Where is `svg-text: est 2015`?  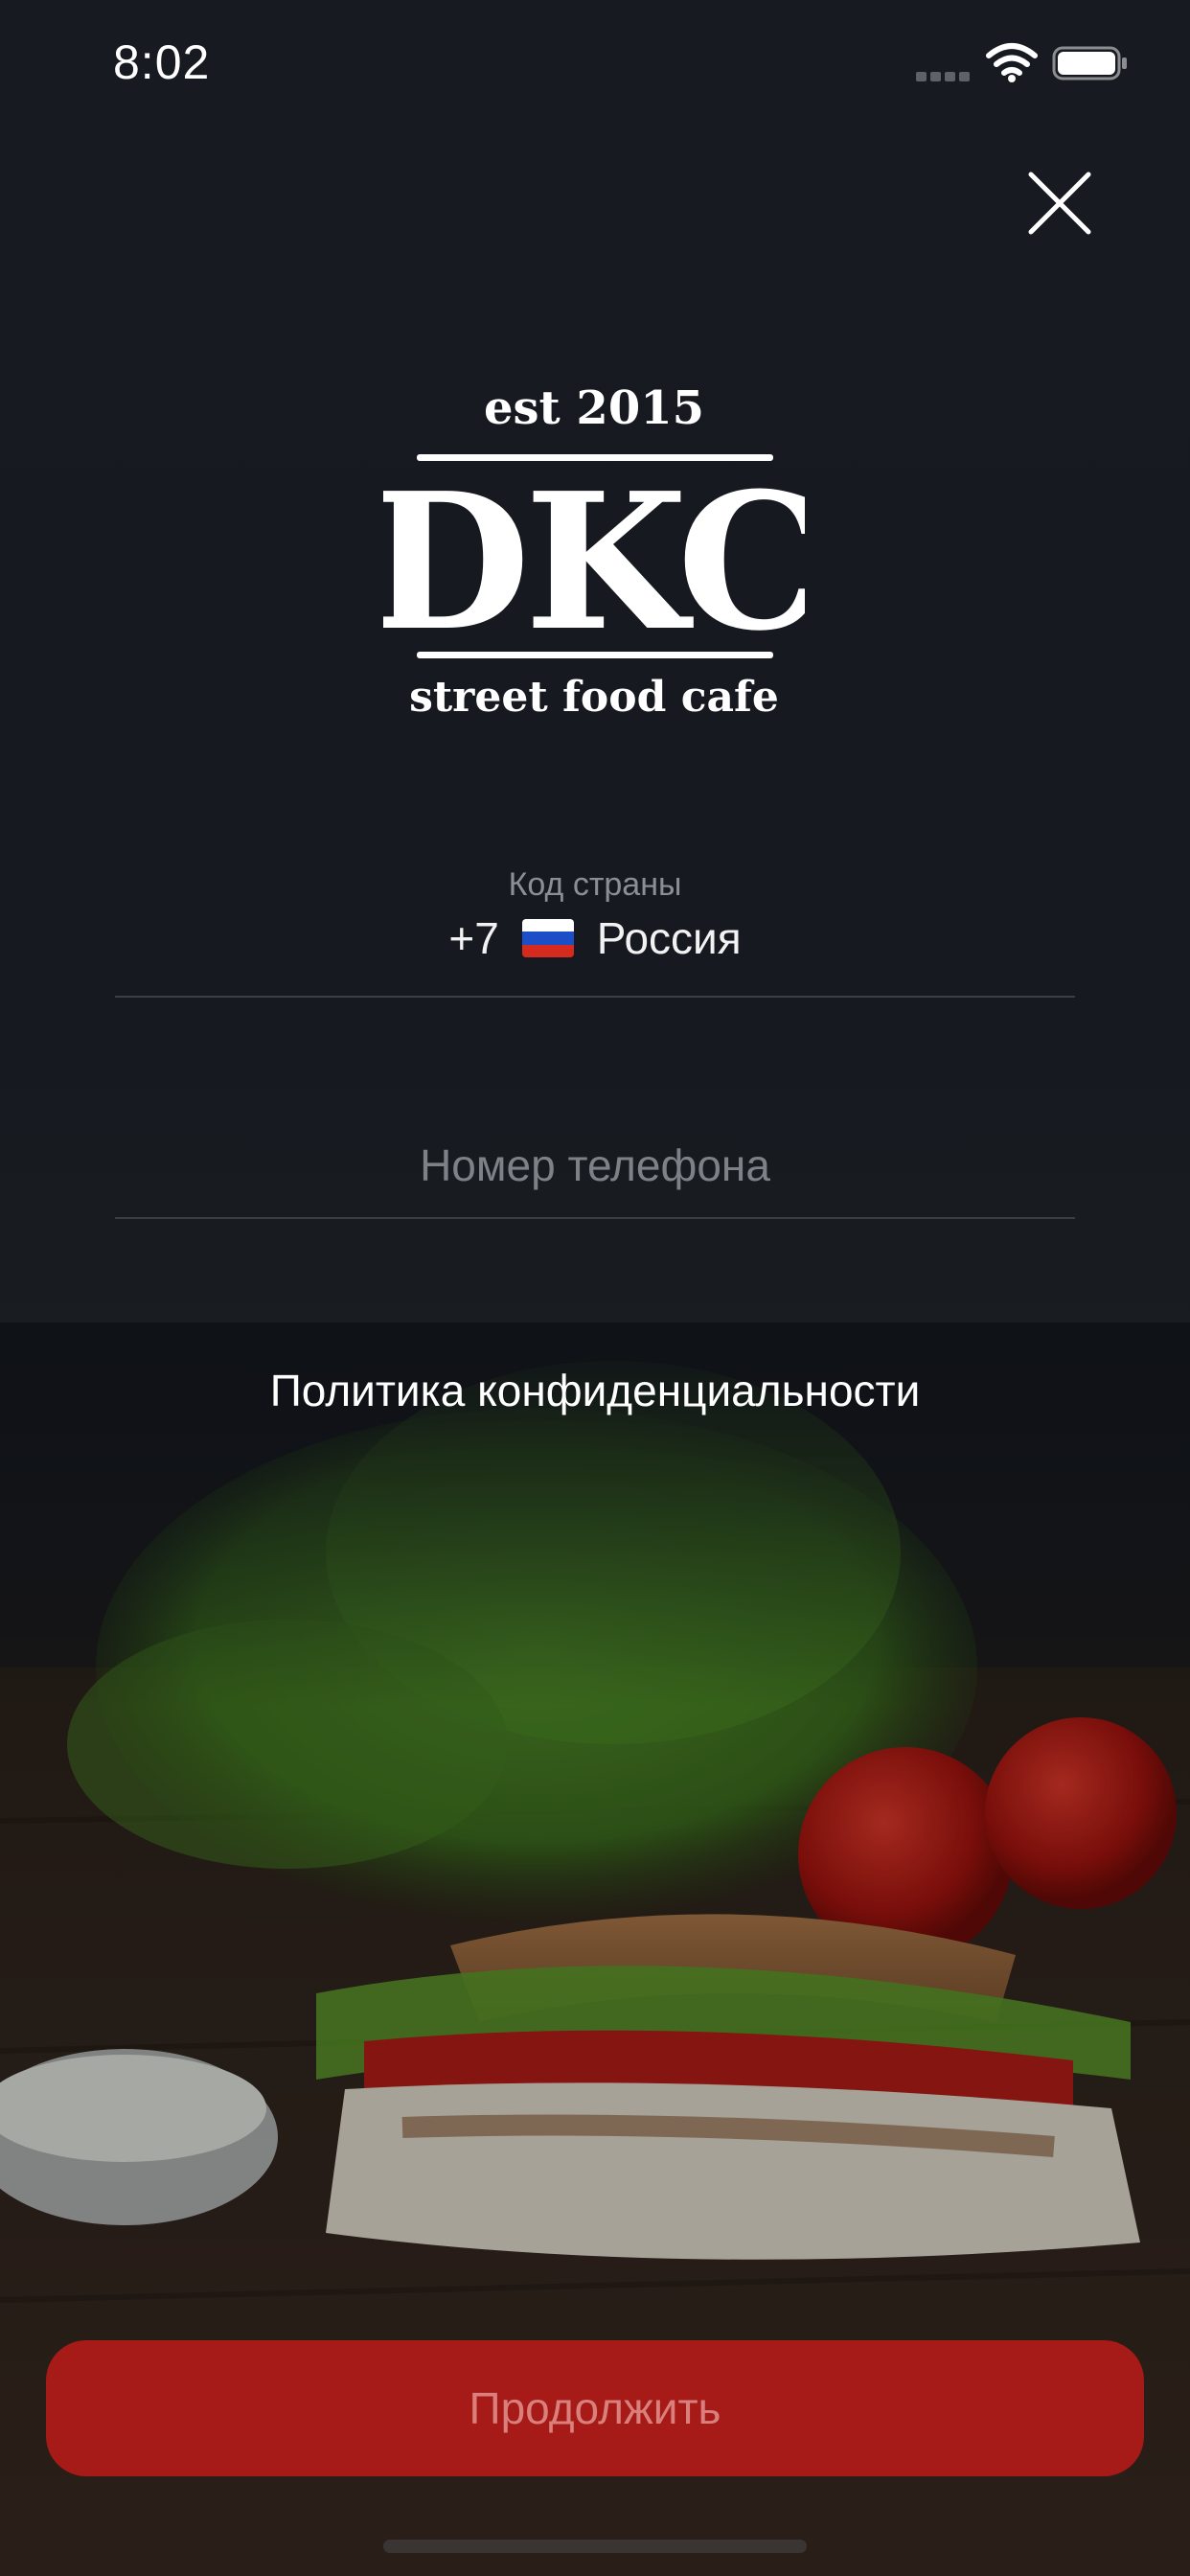
svg-text: est 2015 is located at coordinates (594, 408).